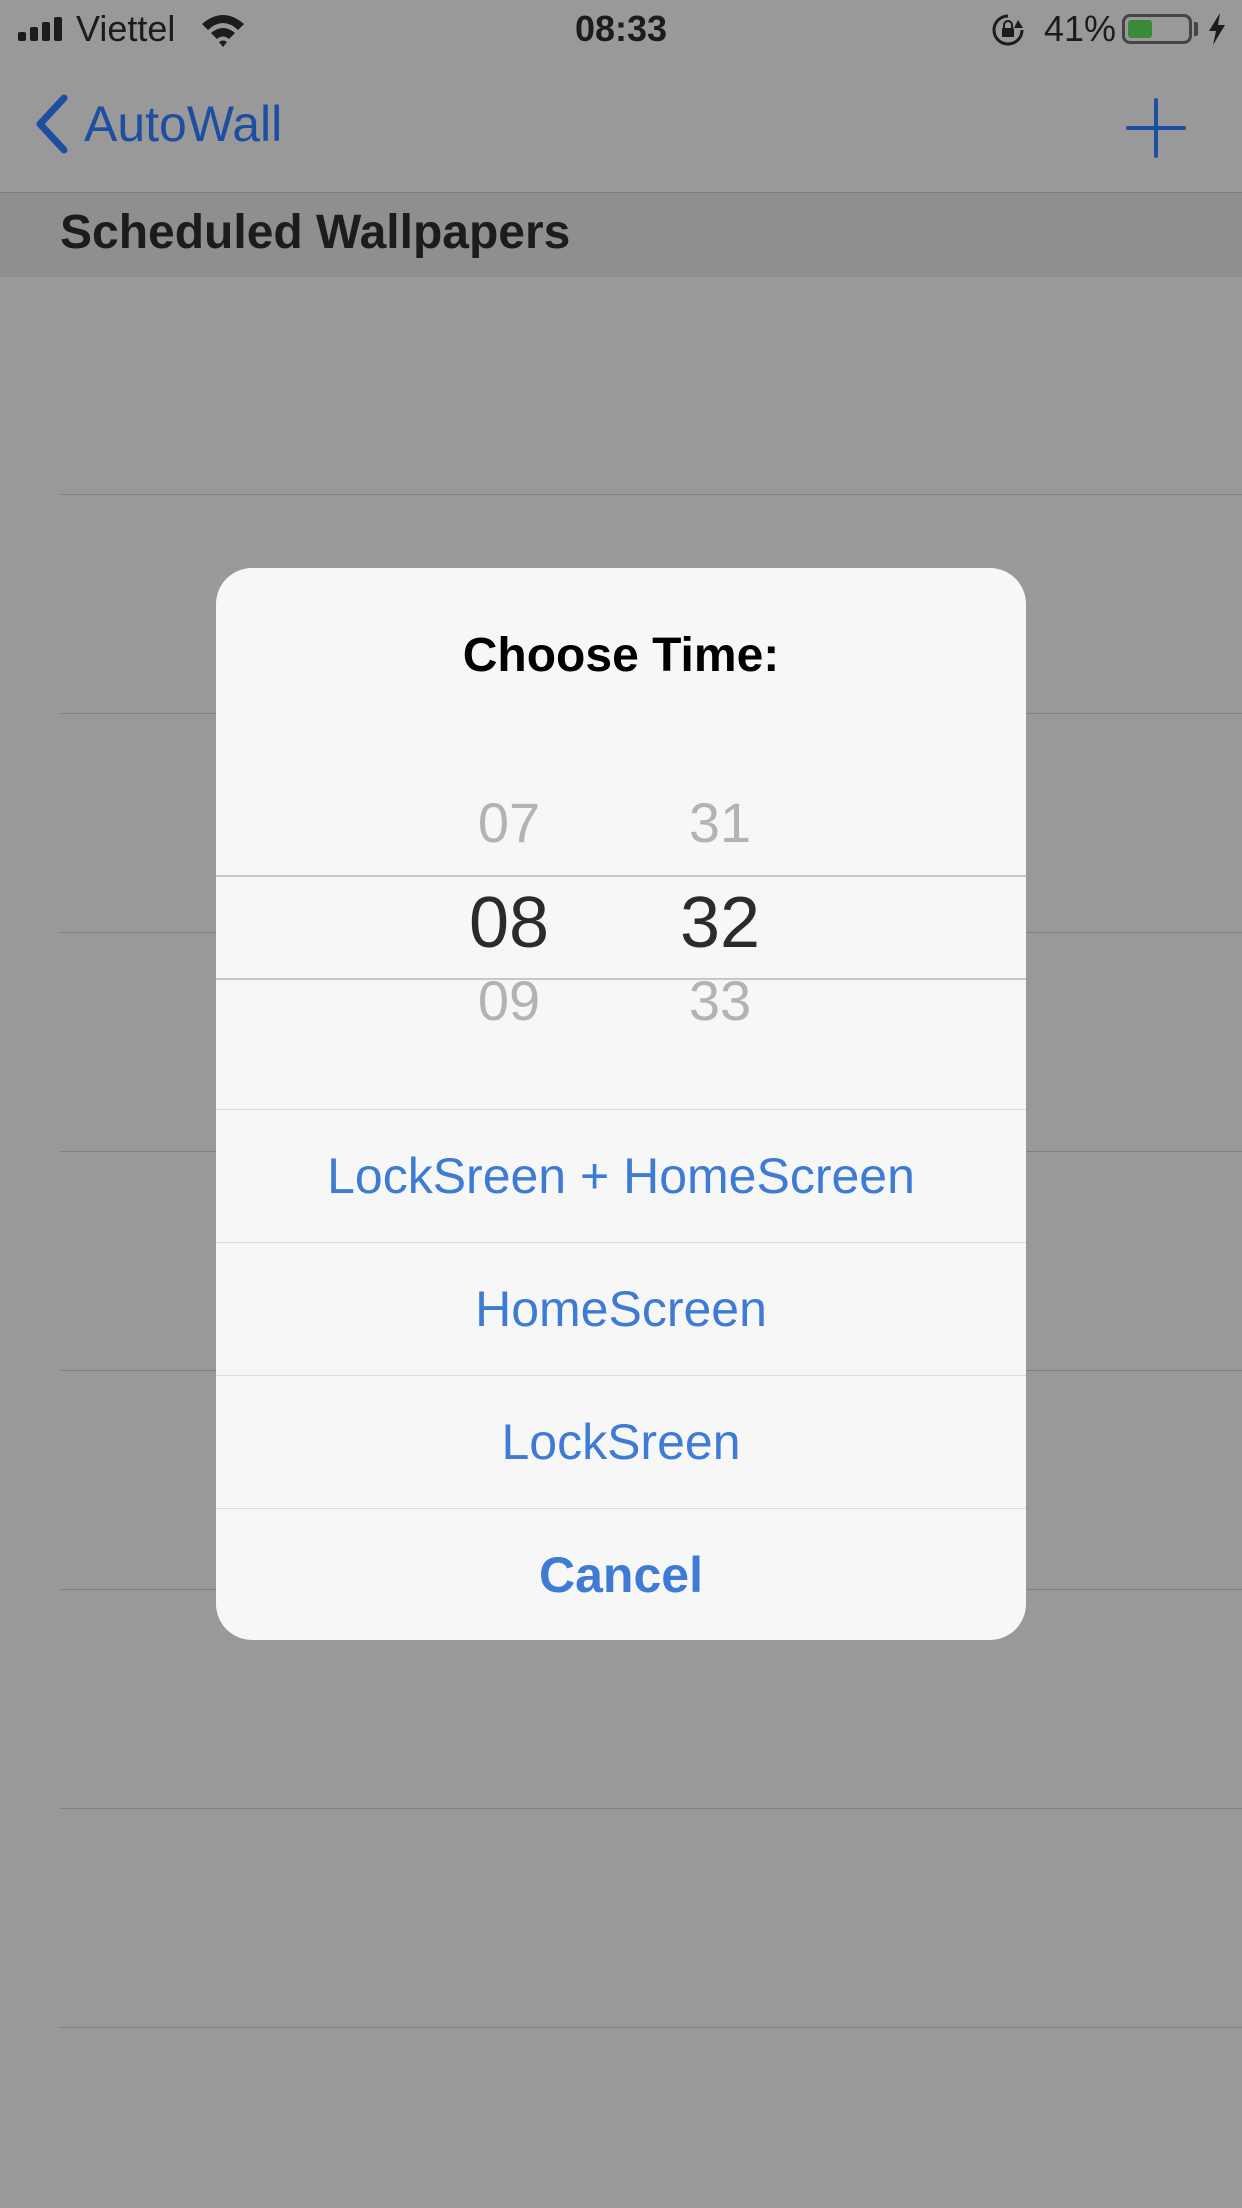 The width and height of the screenshot is (1242, 2208). What do you see at coordinates (1217, 29) in the screenshot?
I see `charging-bolt-icon` at bounding box center [1217, 29].